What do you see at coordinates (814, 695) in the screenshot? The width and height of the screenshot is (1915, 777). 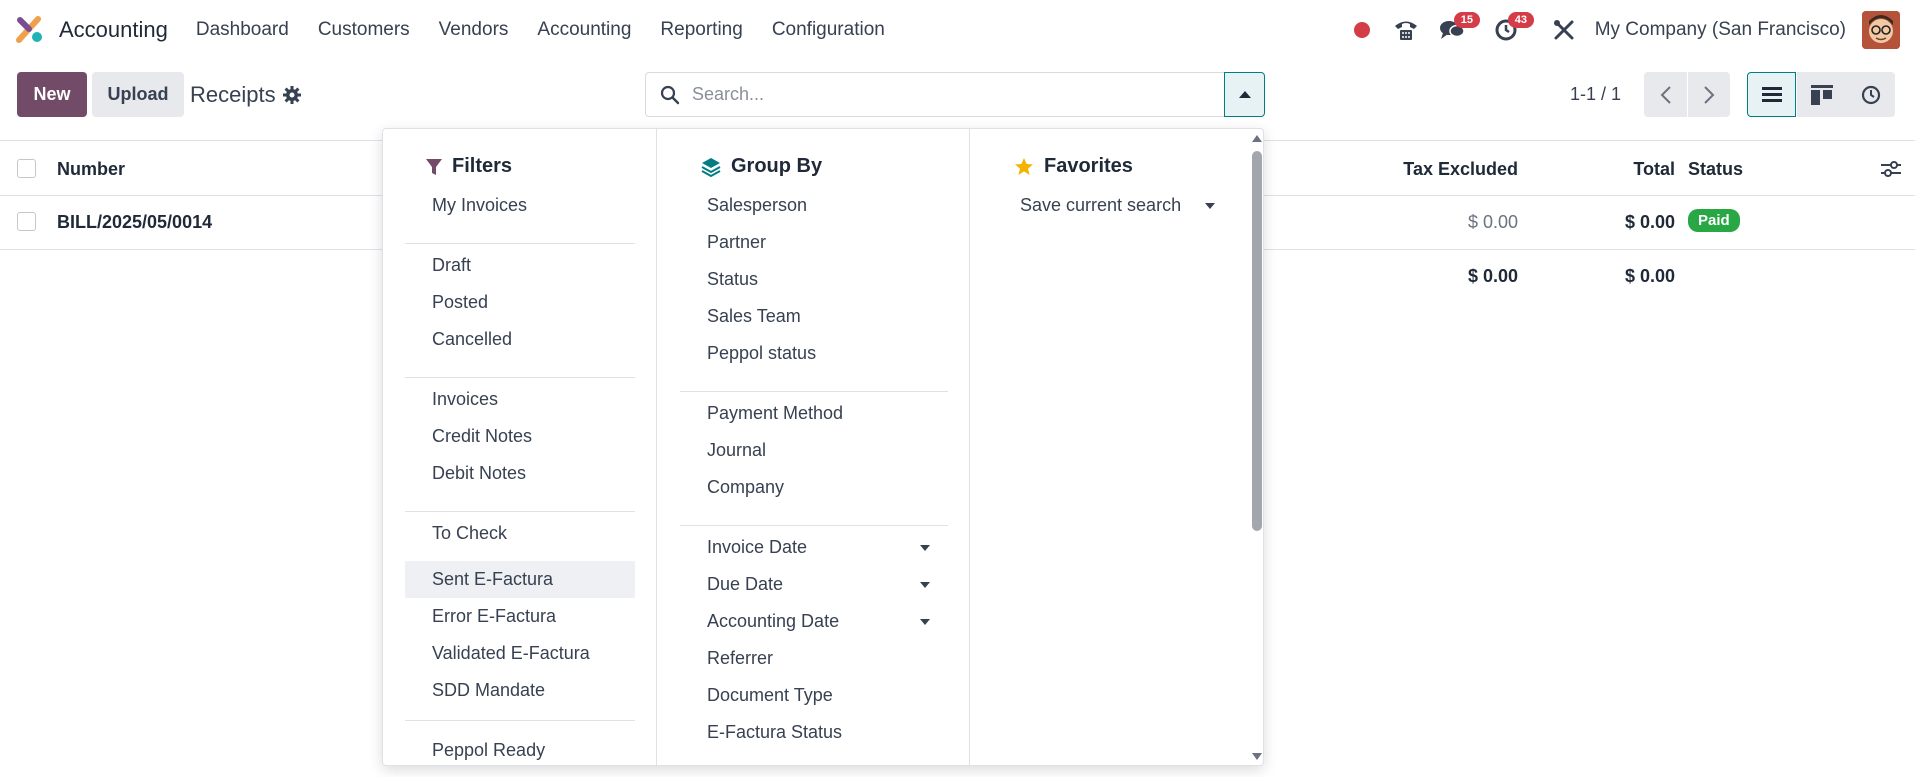 I see `groupby-document-type: Document Type` at bounding box center [814, 695].